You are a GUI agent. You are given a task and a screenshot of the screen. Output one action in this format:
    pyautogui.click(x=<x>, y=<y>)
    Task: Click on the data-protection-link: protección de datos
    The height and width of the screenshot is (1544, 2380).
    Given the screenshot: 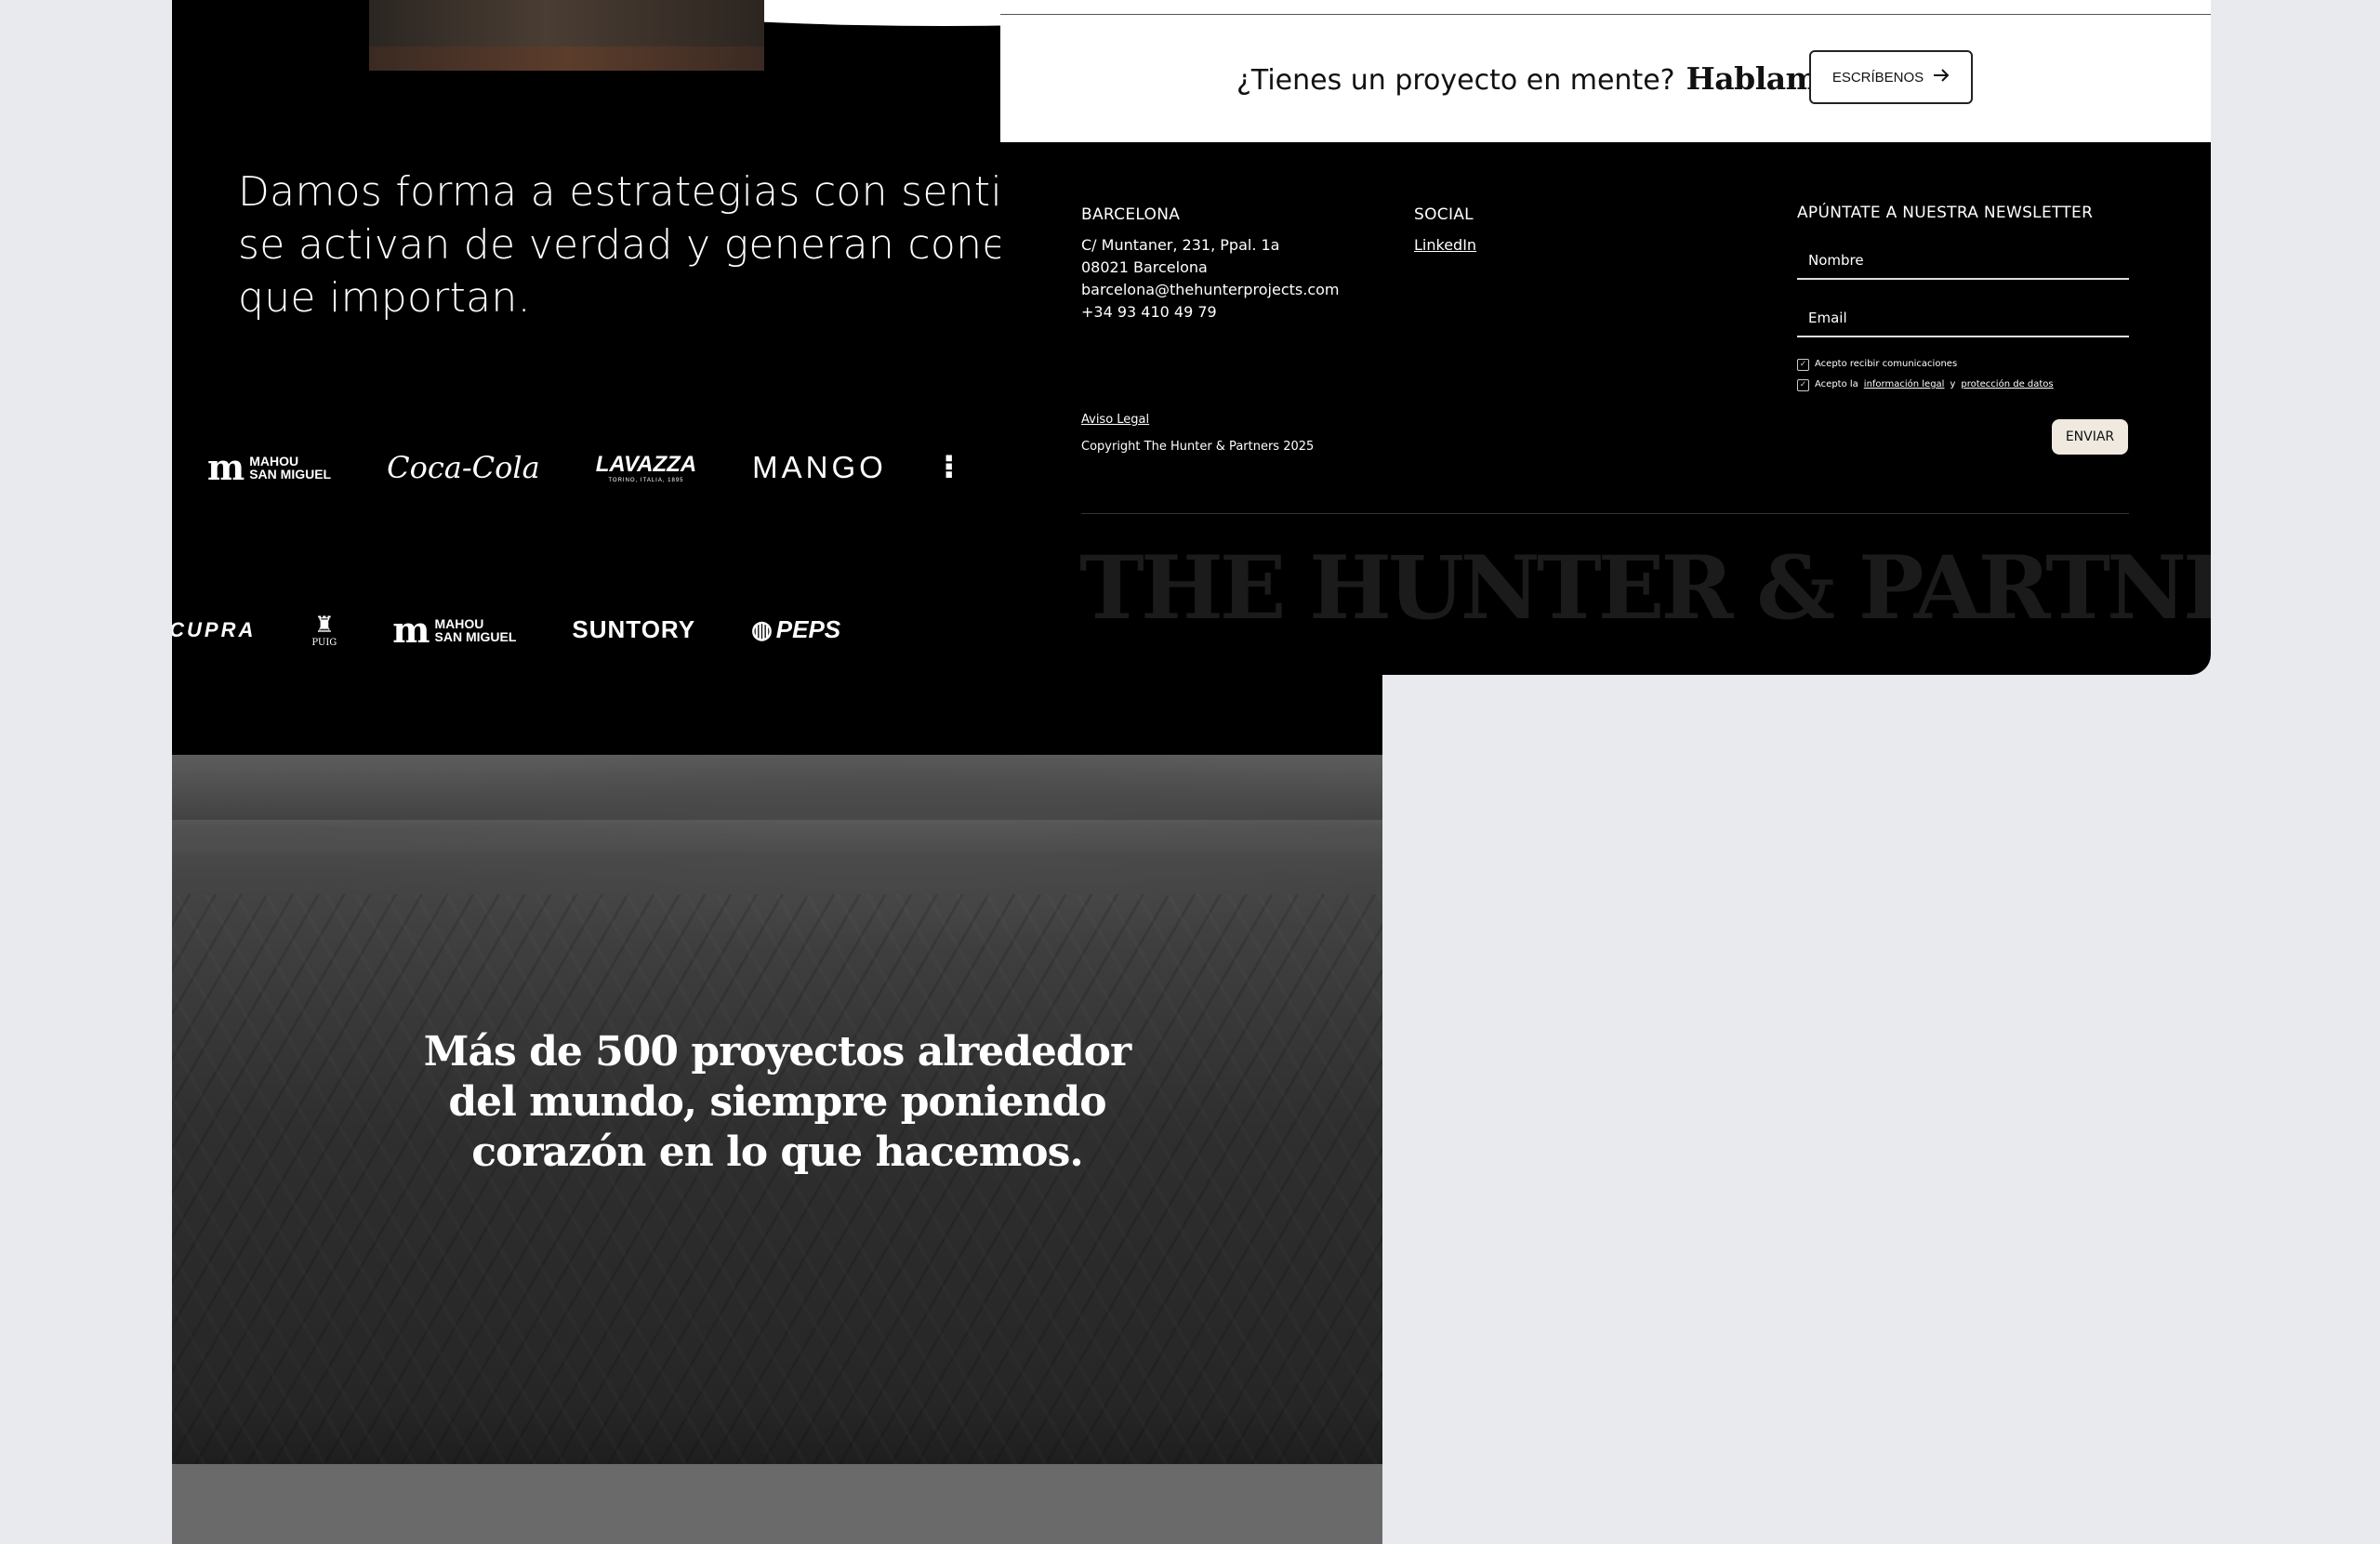 What is the action you would take?
    pyautogui.click(x=2007, y=385)
    